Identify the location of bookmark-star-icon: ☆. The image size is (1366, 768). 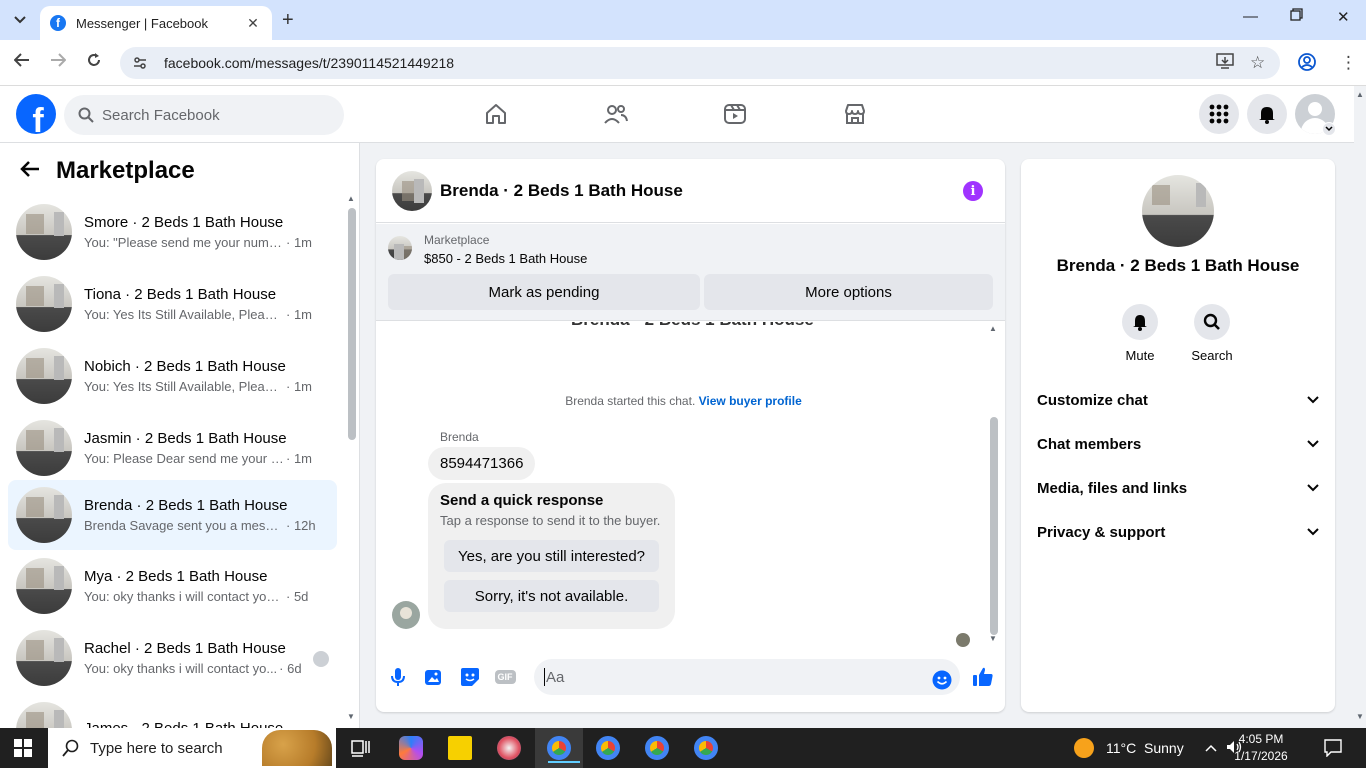
(1257, 63).